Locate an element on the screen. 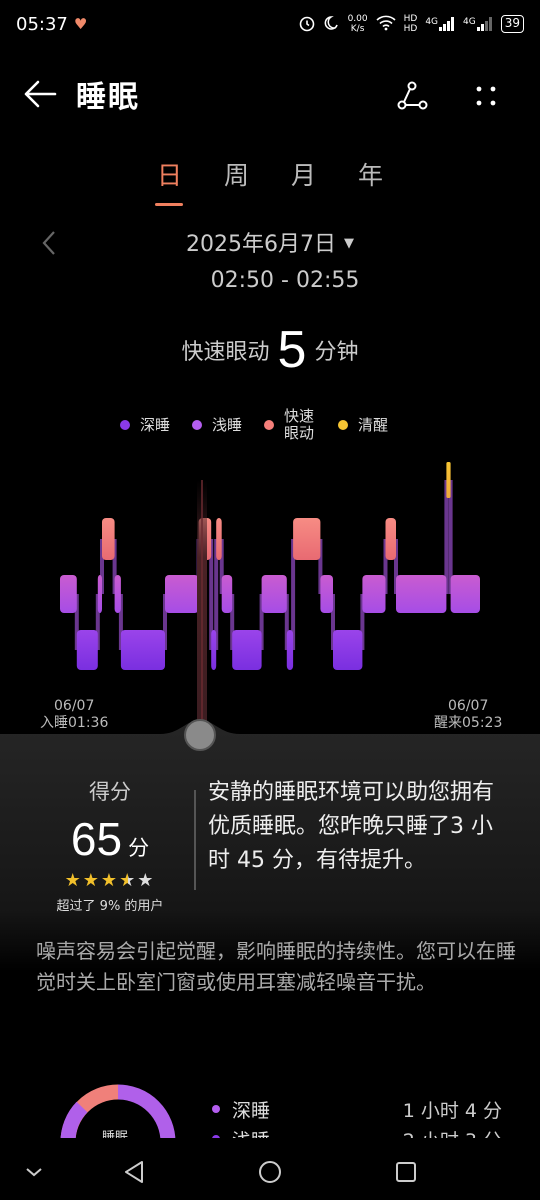 The image size is (540, 1200). sleep-start-date: 06/07 is located at coordinates (74, 706).